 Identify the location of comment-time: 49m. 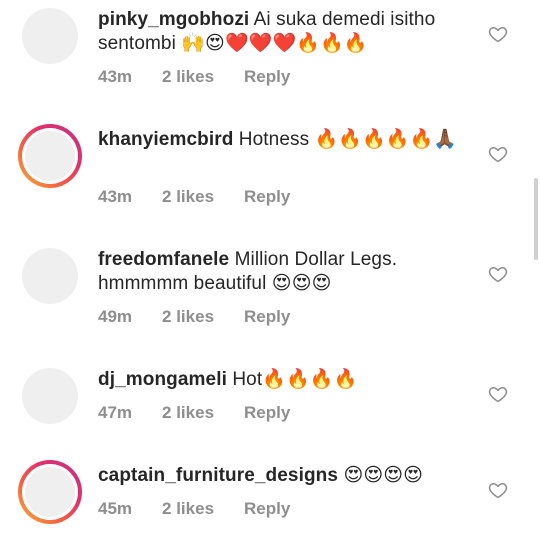
(115, 316).